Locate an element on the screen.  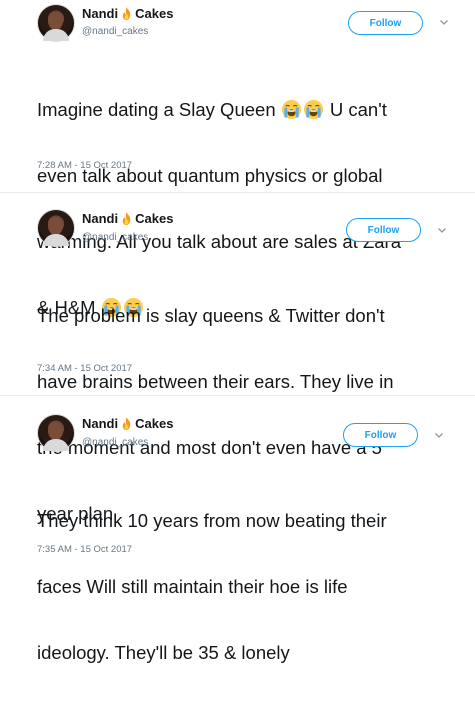
timestamp: 7:35 AM - 15 Oct 2017 is located at coordinates (84, 549).